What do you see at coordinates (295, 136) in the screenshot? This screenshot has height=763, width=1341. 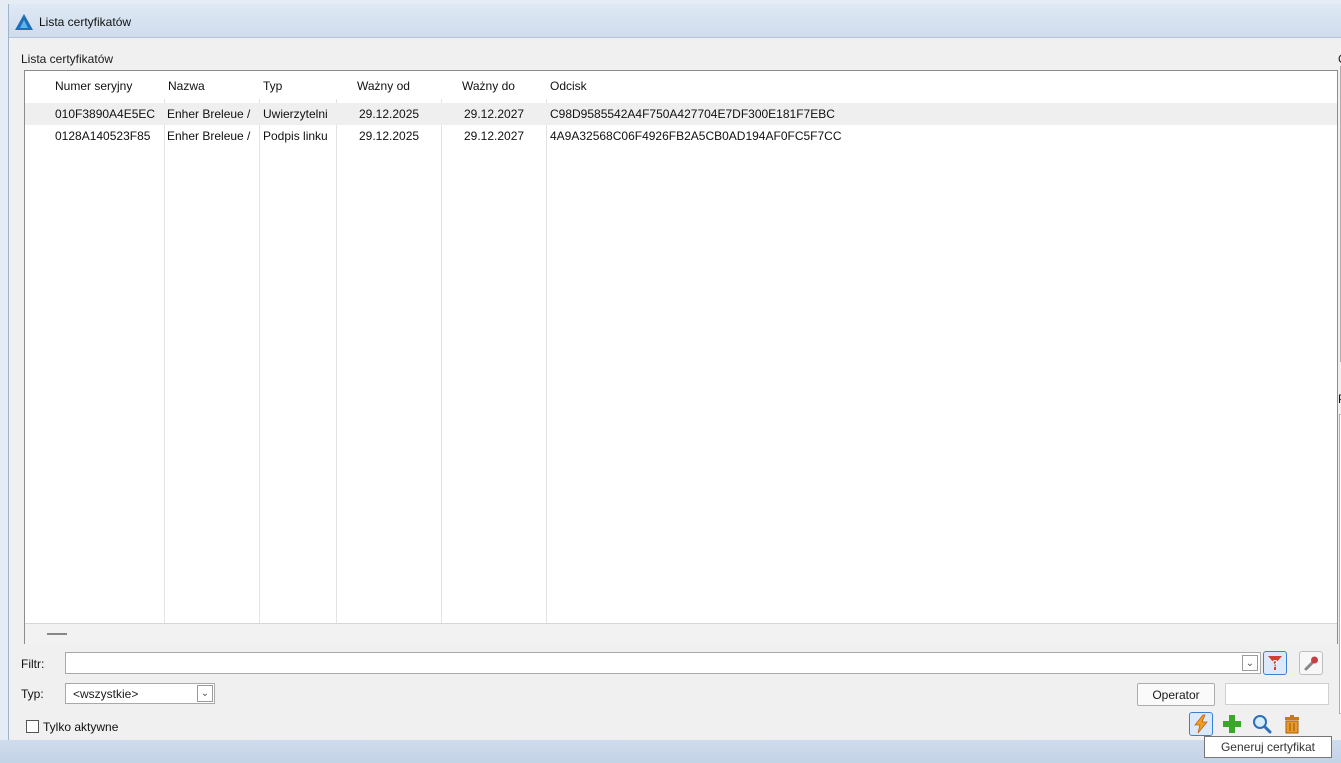 I see `cell-type: Podpis linku` at bounding box center [295, 136].